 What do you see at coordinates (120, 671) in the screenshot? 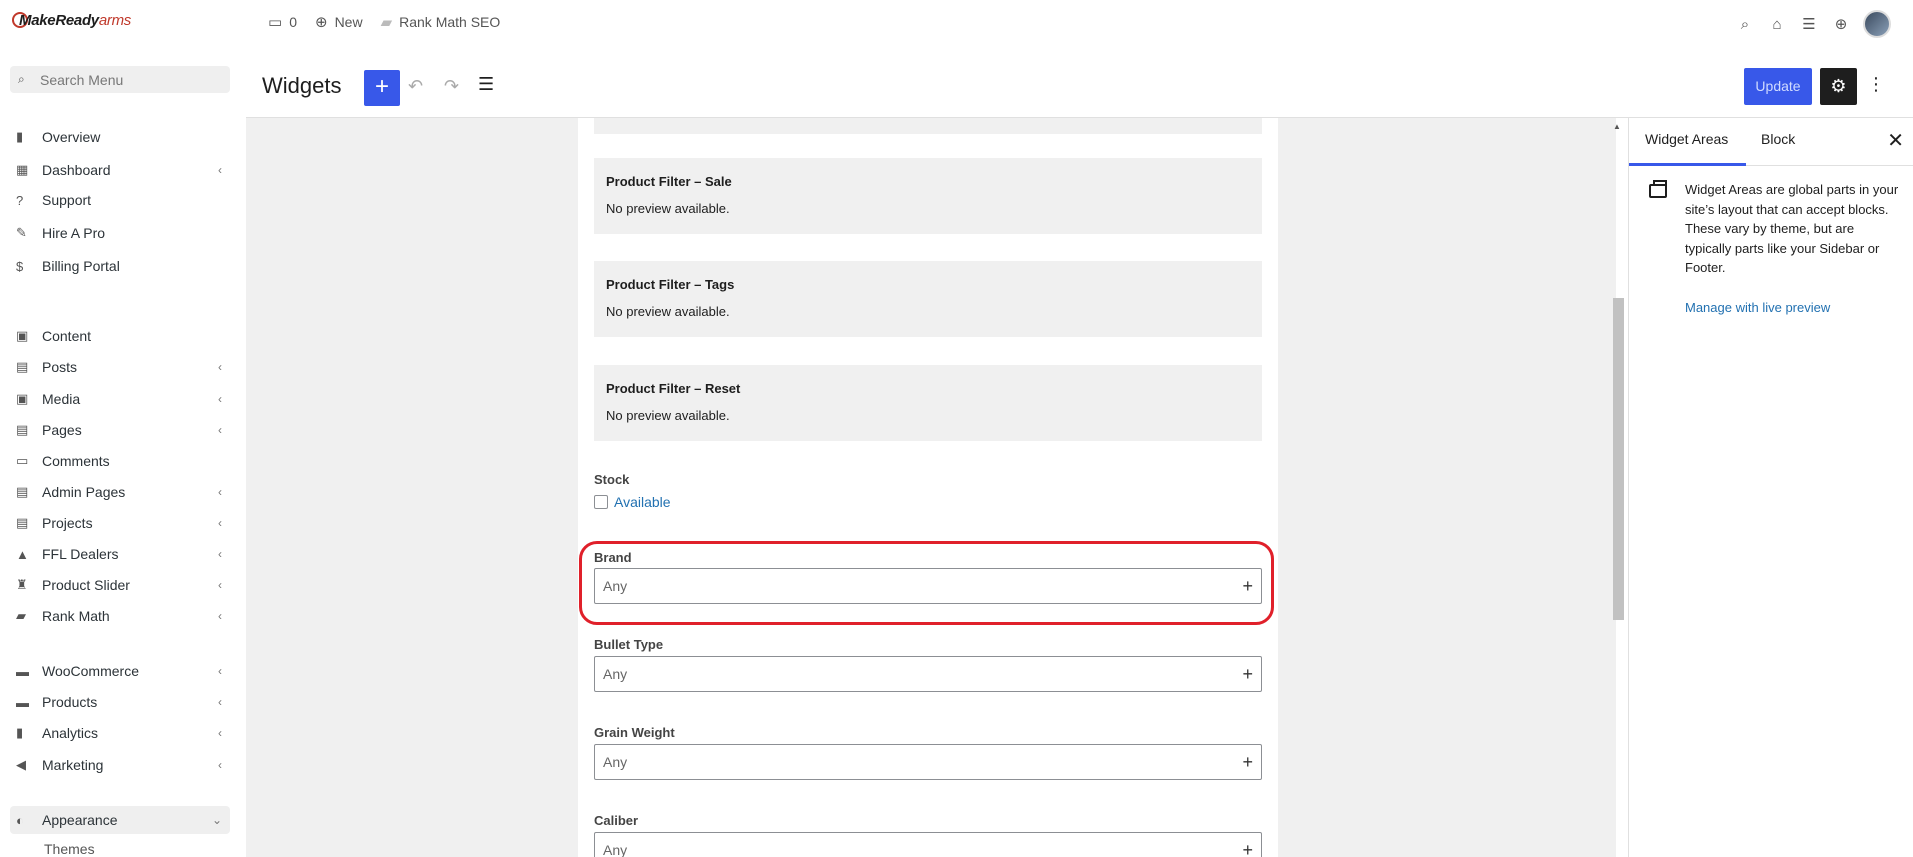
I see `sidebar-item-woocommerce: ▬ WooCommerce ‹` at bounding box center [120, 671].